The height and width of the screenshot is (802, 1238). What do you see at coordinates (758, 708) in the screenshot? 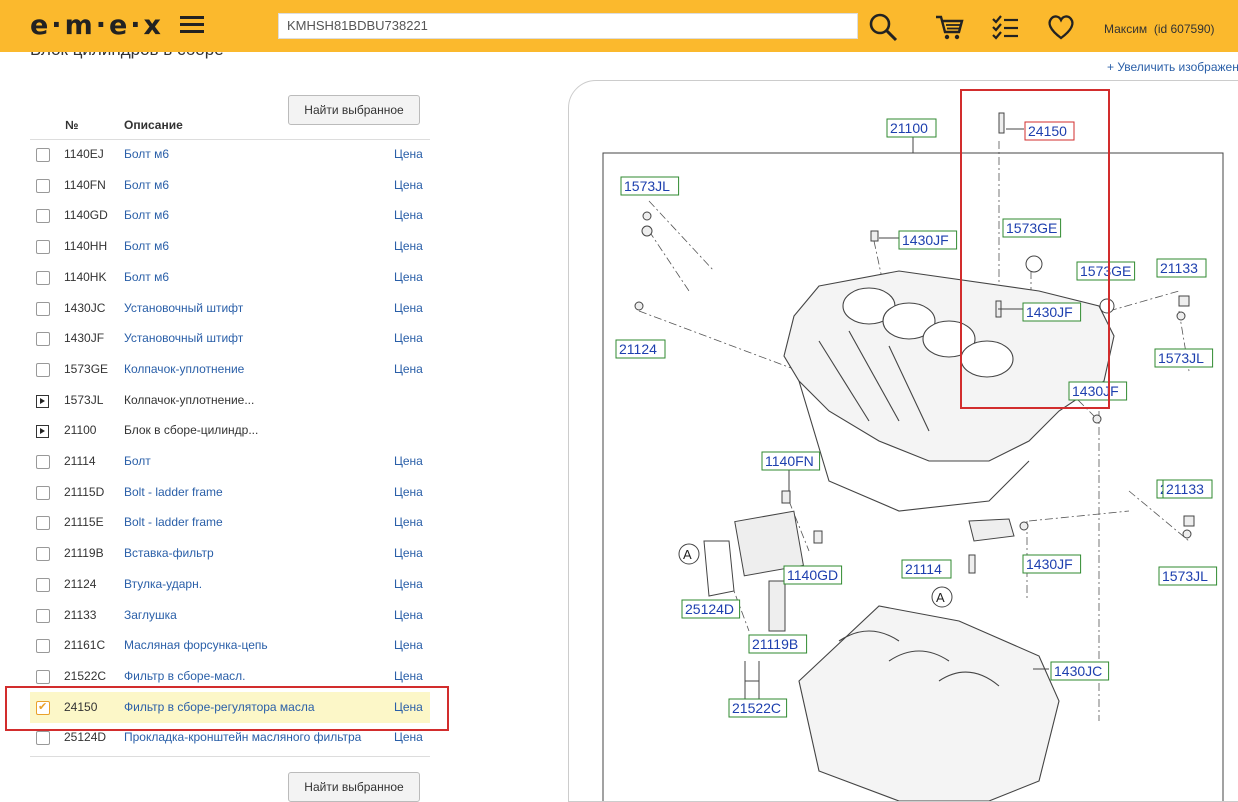
I see `diagram-label-21522C: 21522C` at bounding box center [758, 708].